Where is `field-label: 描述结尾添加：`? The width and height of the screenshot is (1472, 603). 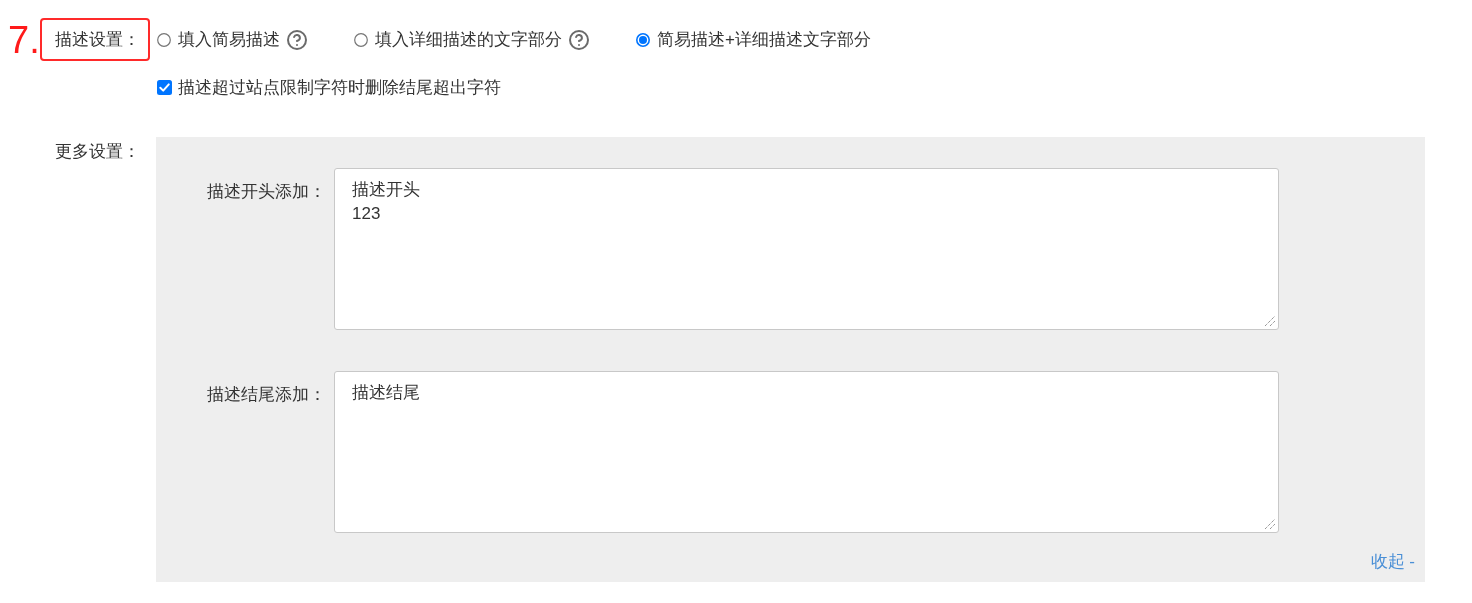 field-label: 描述结尾添加： is located at coordinates (266, 394).